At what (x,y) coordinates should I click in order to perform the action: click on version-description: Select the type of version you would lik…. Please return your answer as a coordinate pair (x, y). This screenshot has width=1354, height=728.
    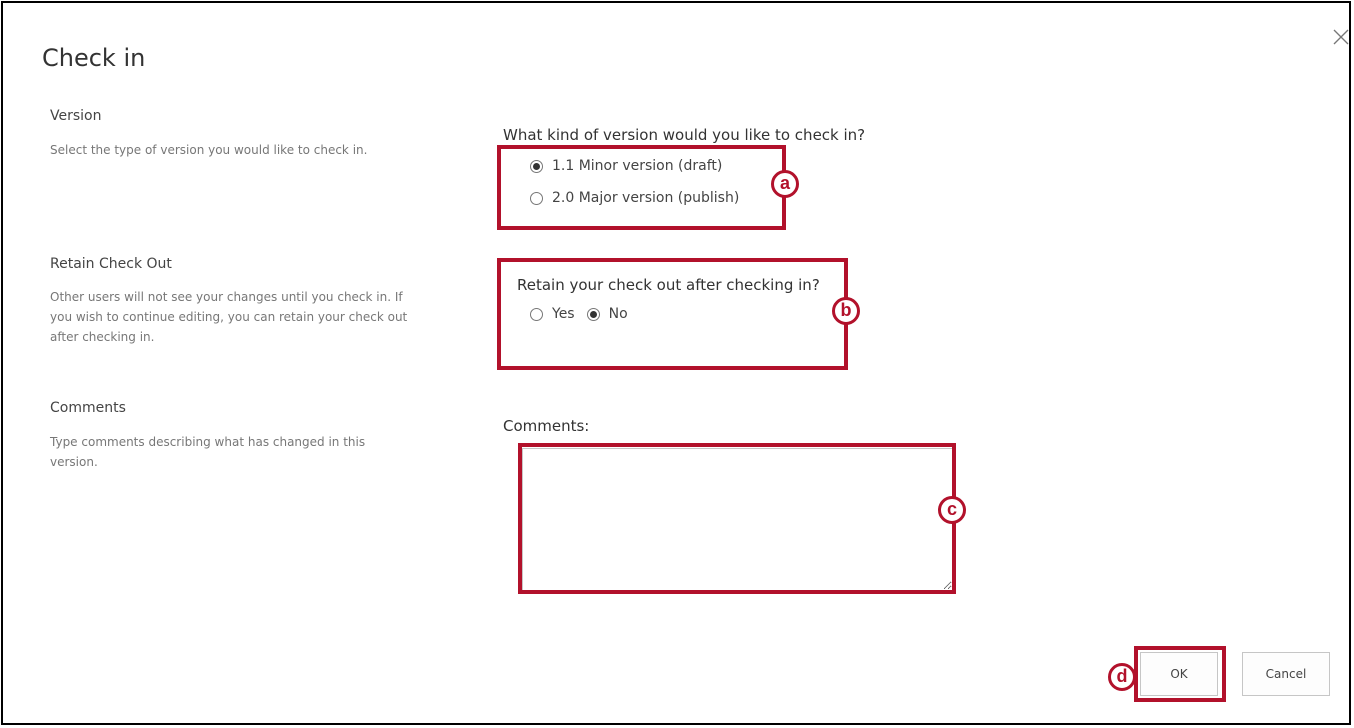
    Looking at the image, I should click on (209, 150).